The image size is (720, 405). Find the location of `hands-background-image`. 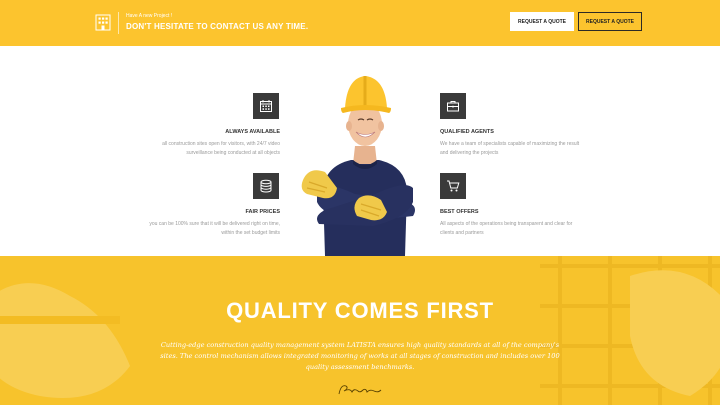

hands-background-image is located at coordinates (65, 340).